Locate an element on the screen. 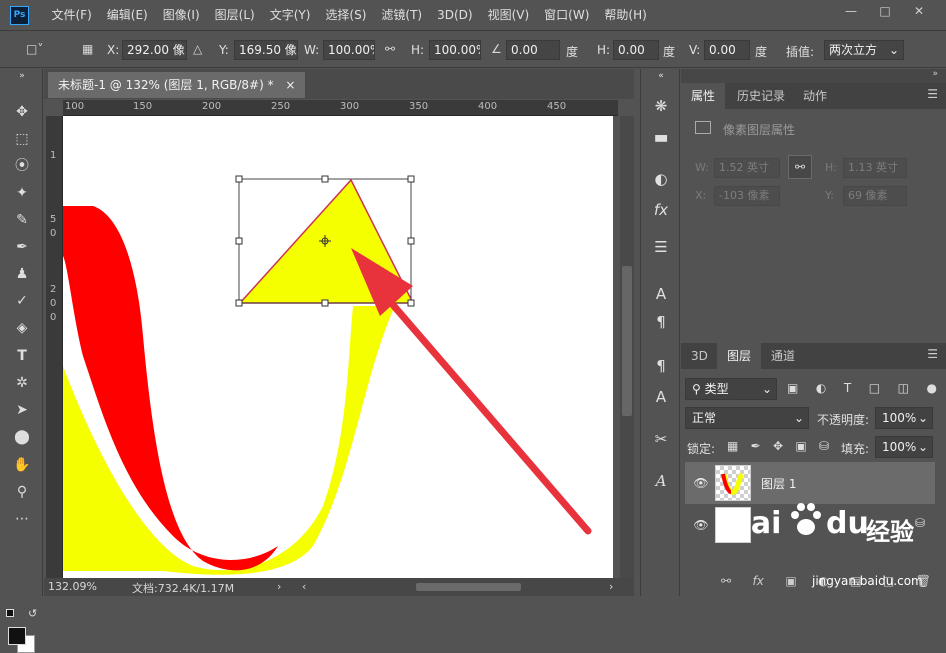  character-icon: A is located at coordinates (661, 294).